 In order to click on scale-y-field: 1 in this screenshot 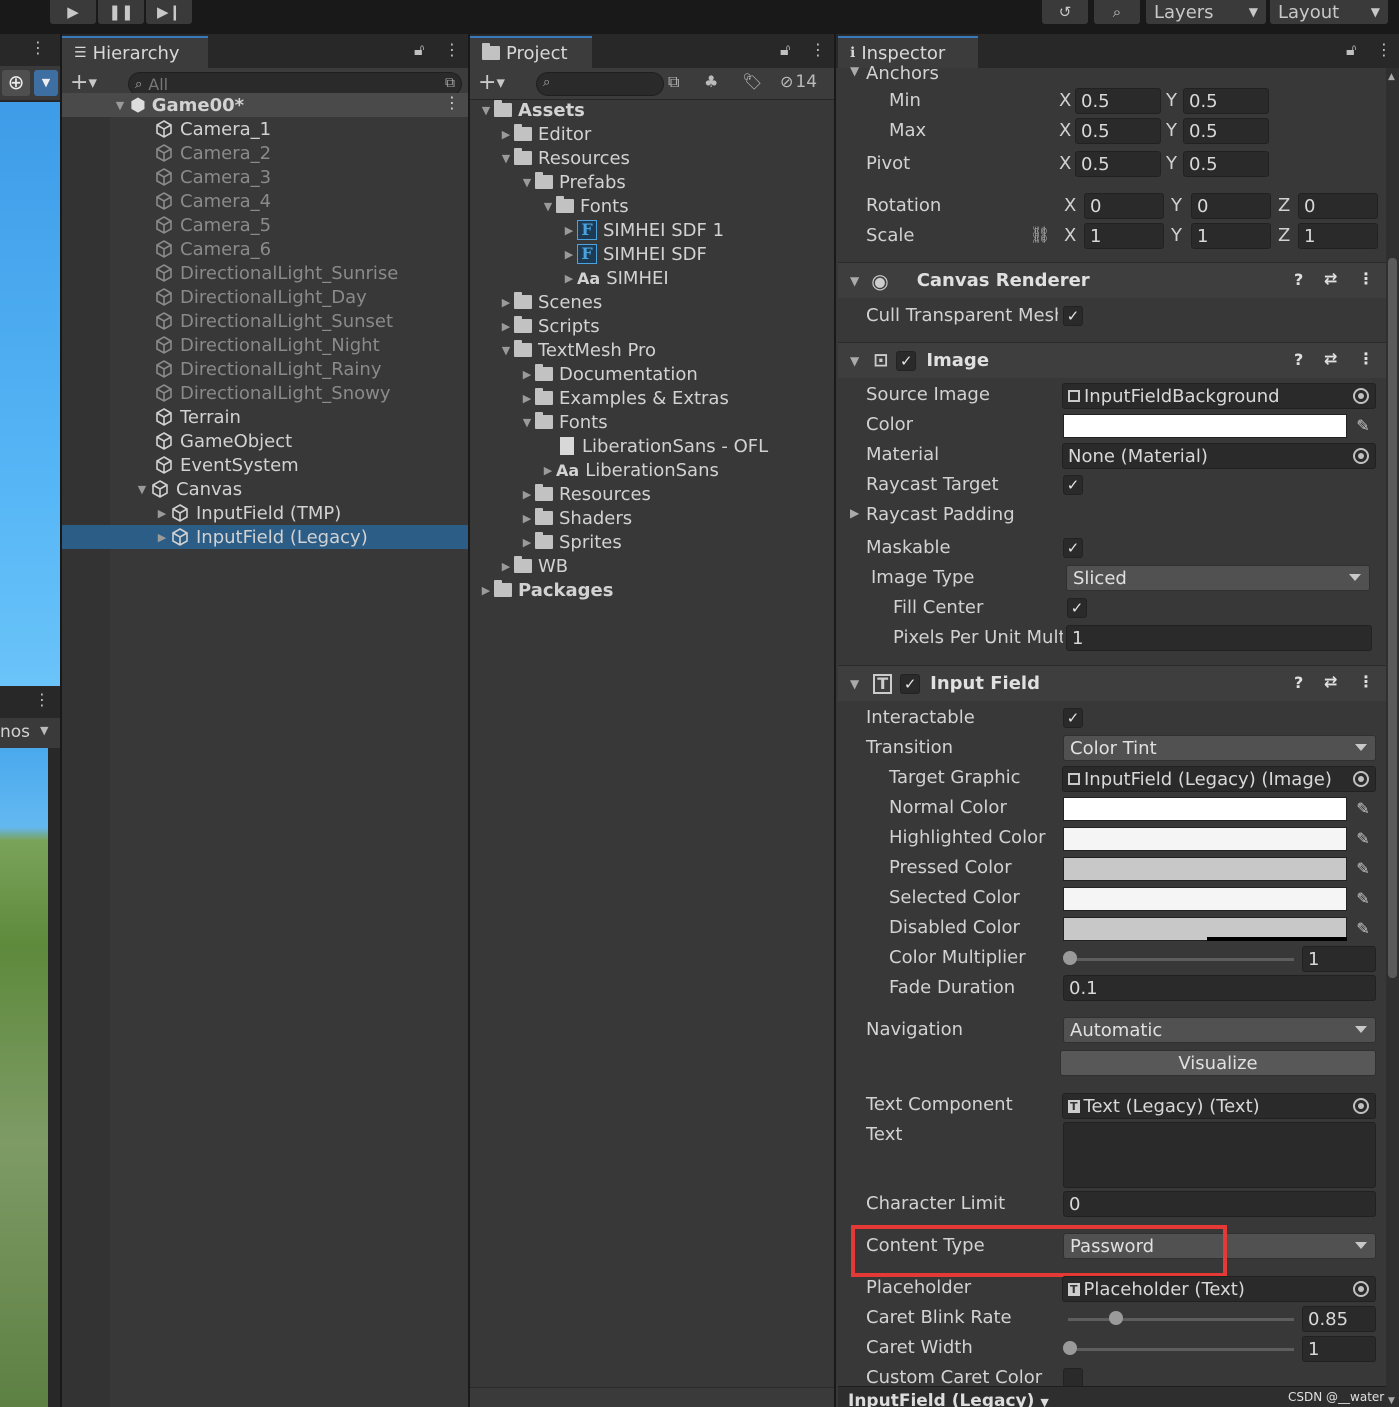, I will do `click(1231, 236)`.